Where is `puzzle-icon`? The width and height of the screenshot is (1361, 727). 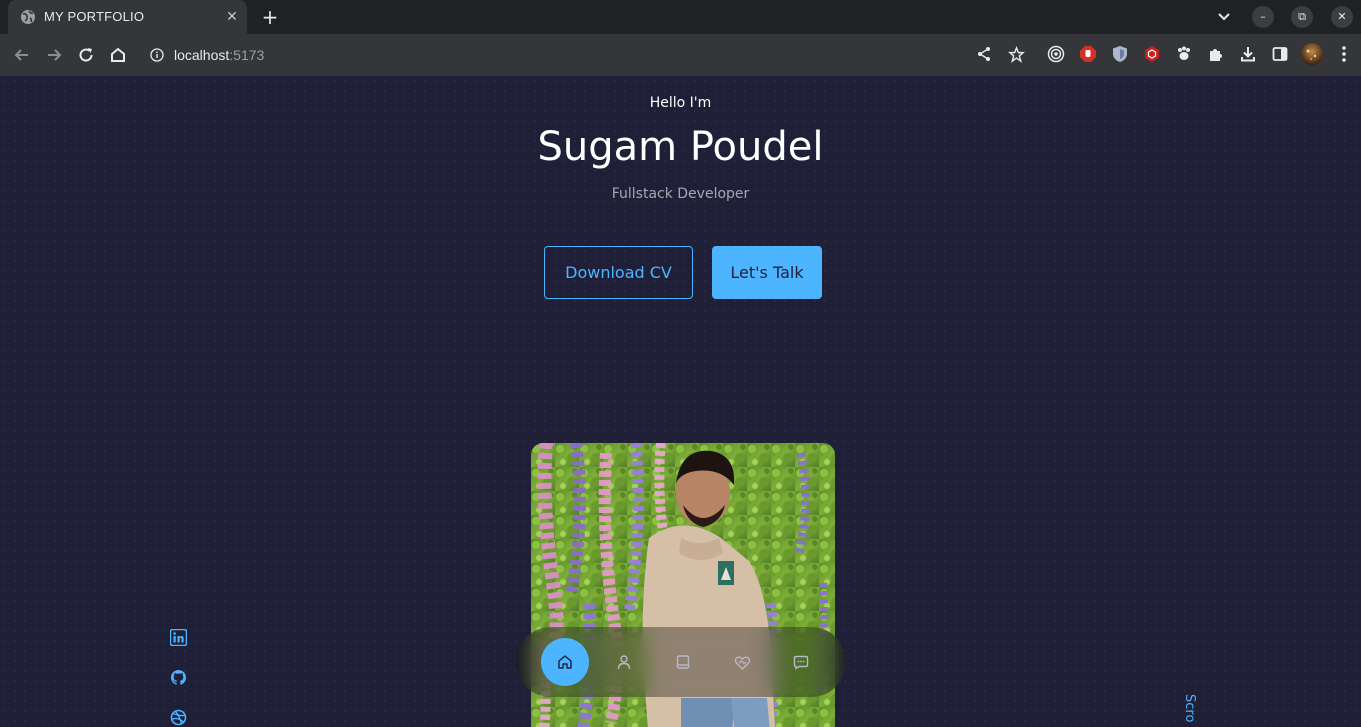
puzzle-icon is located at coordinates (1216, 55).